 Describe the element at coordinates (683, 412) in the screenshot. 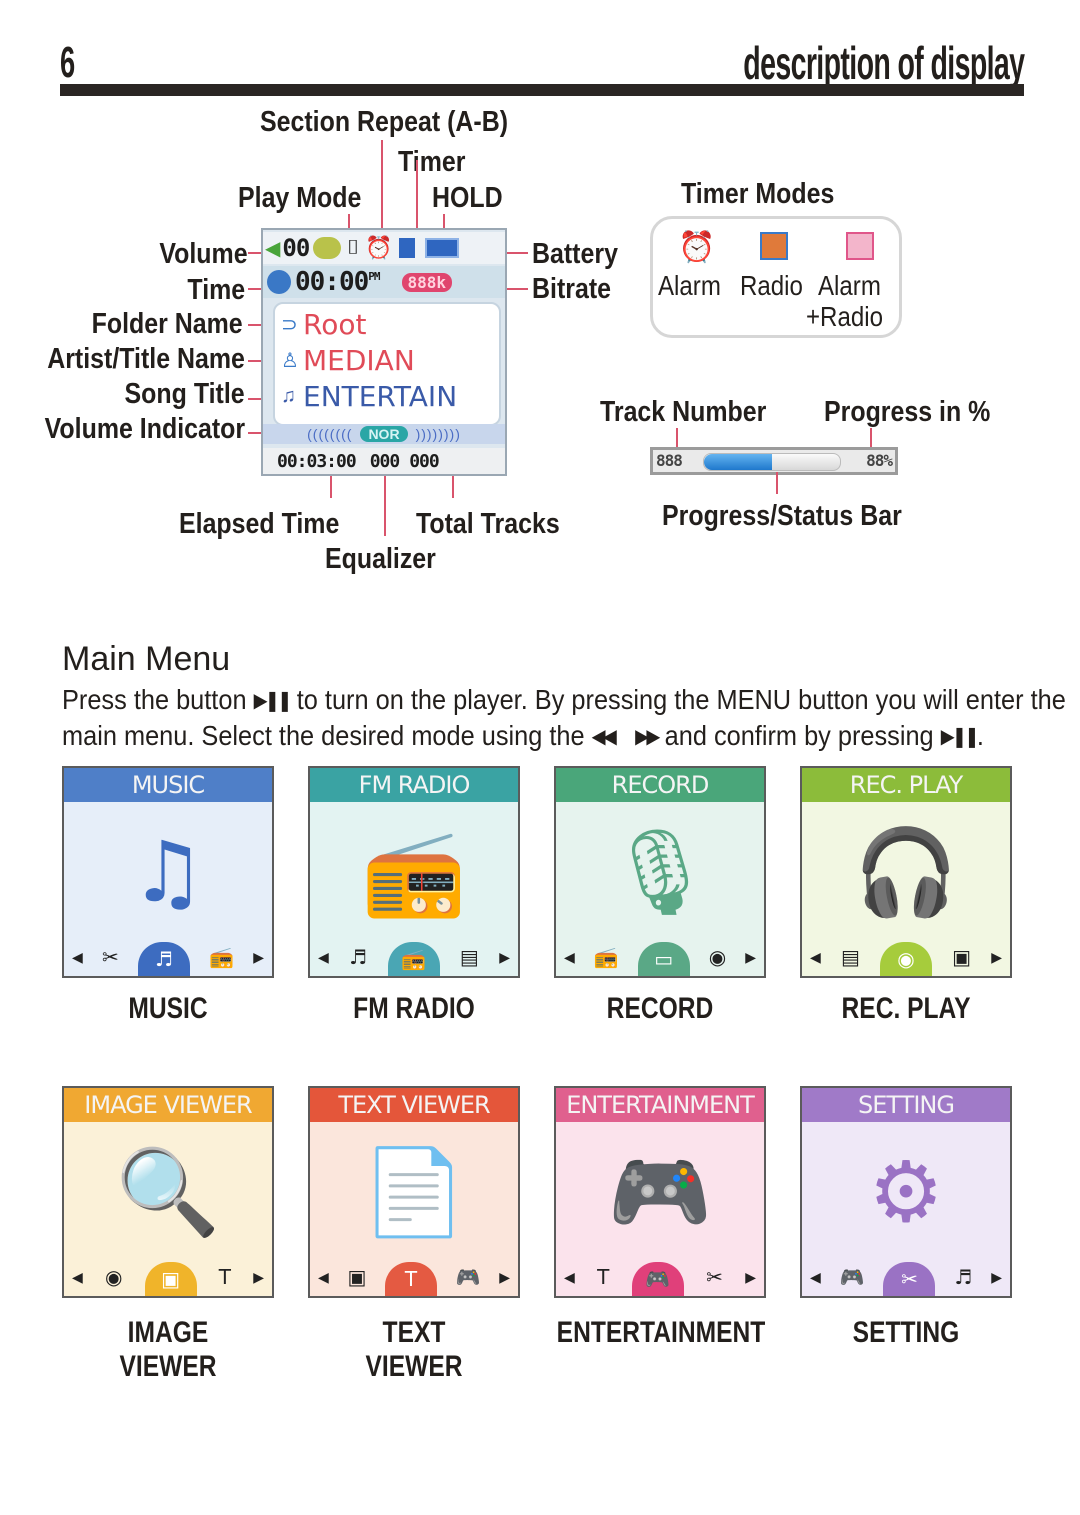

I see `label-track-number: Track Number` at that location.